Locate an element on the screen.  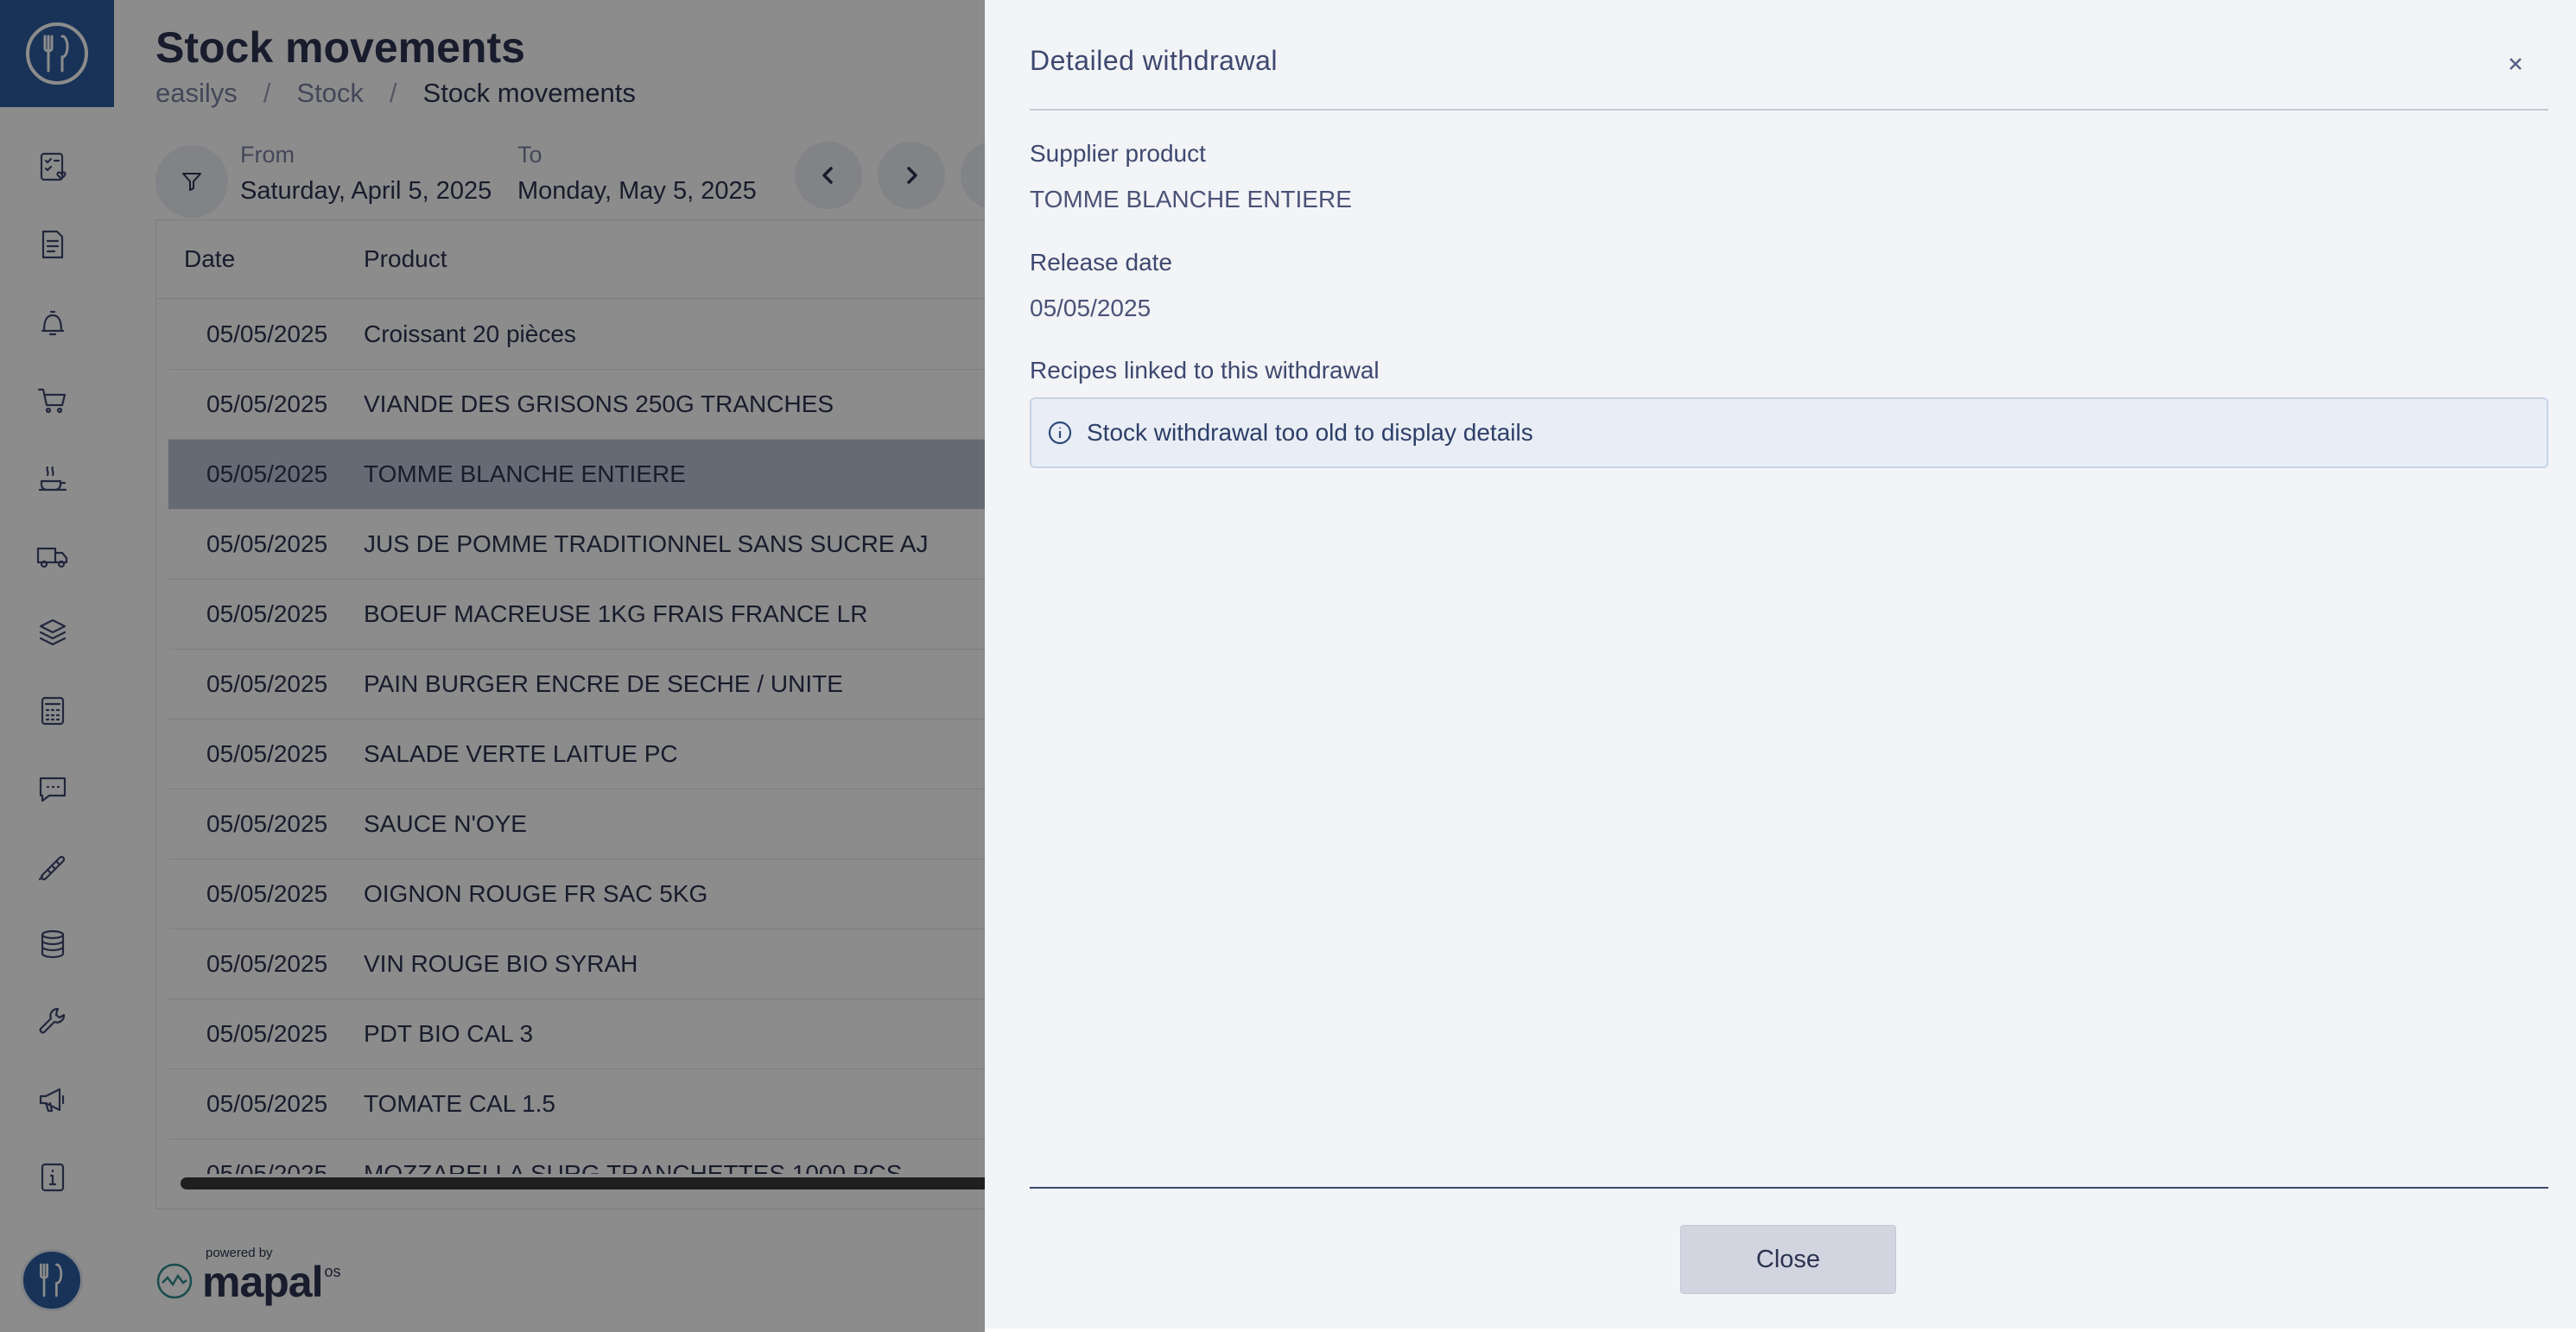
drawer-close-icon-button is located at coordinates (2515, 63).